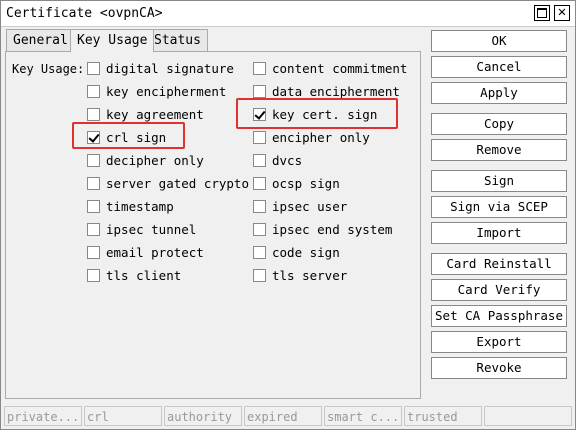  Describe the element at coordinates (499, 207) in the screenshot. I see `sign-via-scep-button: Sign via SCEP` at that location.